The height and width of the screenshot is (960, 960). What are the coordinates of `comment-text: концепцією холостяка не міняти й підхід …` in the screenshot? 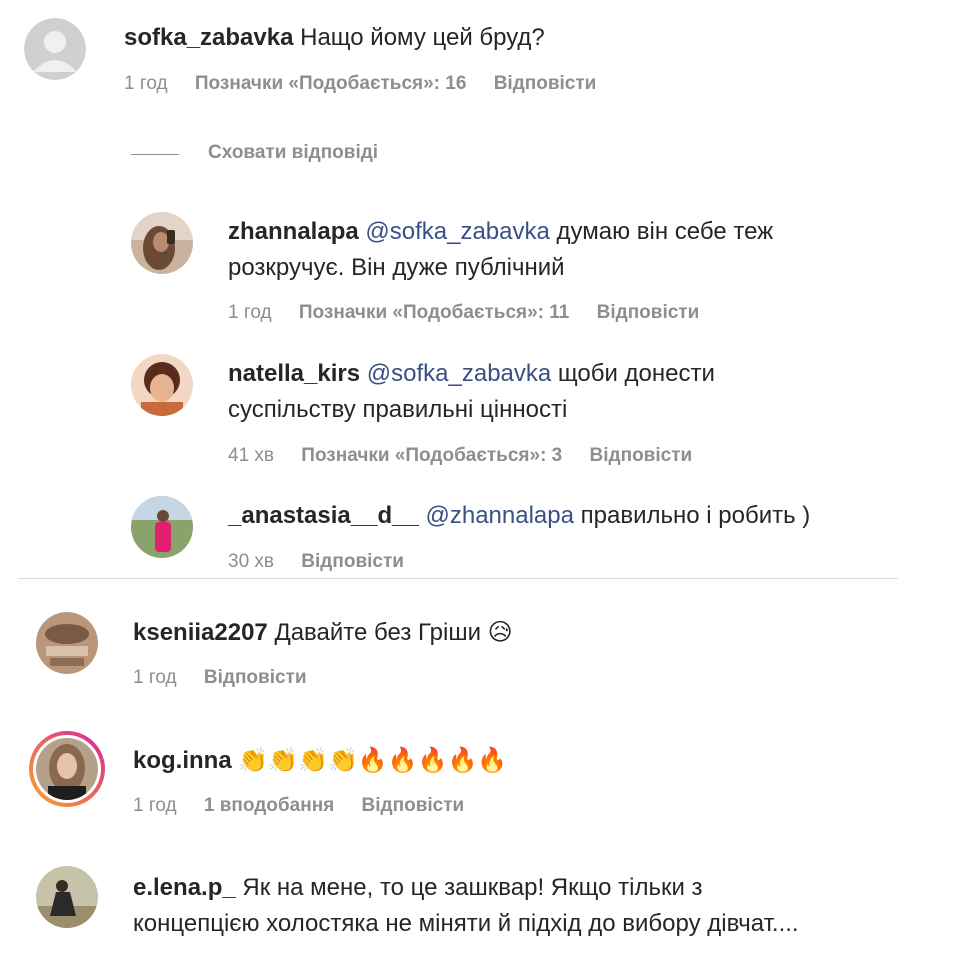 It's located at (466, 923).